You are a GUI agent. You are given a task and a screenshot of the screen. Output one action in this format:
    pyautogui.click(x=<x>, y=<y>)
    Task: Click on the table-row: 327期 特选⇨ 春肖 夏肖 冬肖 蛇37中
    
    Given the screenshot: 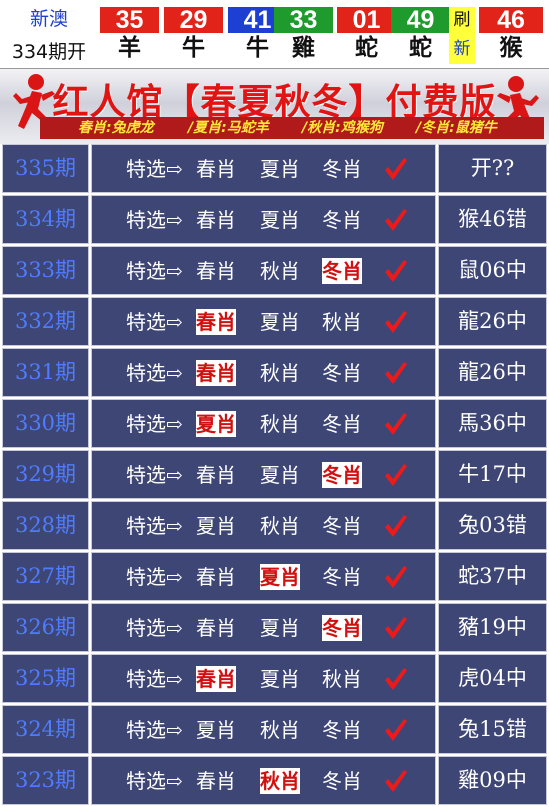 What is the action you would take?
    pyautogui.click(x=274, y=577)
    